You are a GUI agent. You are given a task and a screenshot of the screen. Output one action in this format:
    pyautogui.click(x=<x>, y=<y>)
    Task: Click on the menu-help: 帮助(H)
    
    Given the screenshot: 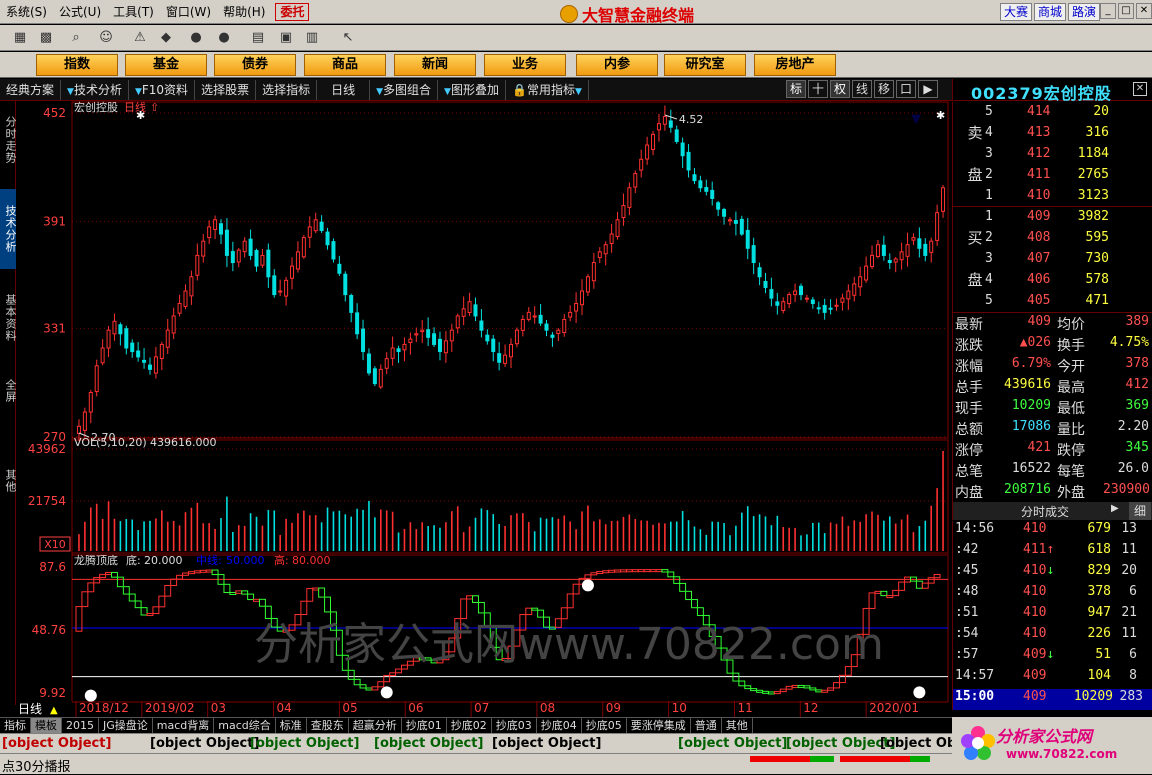 What is the action you would take?
    pyautogui.click(x=244, y=12)
    